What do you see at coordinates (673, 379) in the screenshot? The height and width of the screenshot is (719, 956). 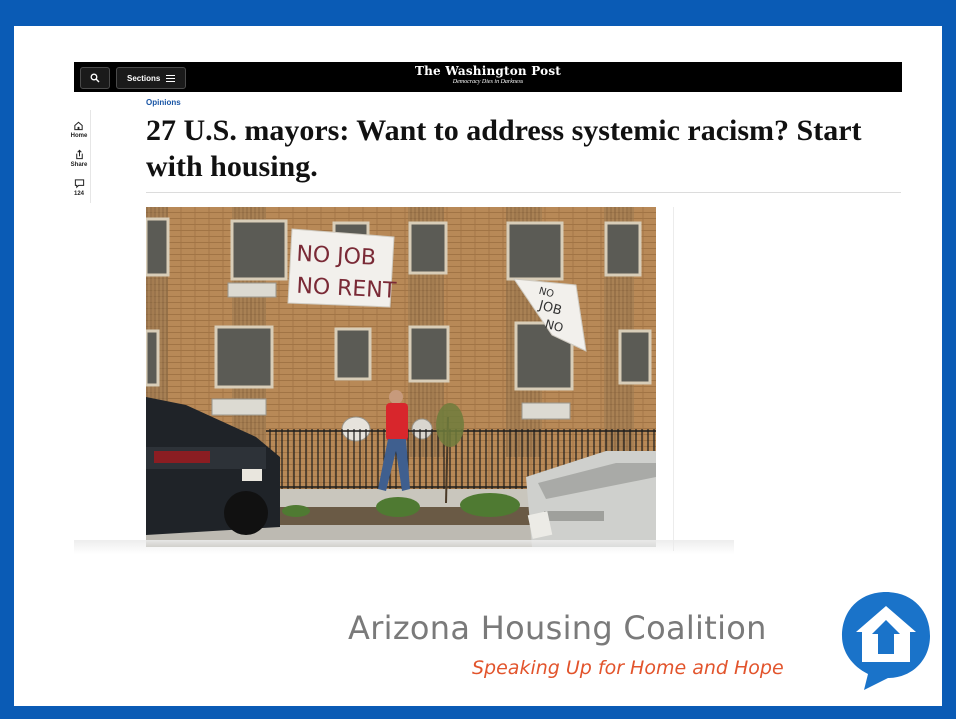 I see `column-divider` at bounding box center [673, 379].